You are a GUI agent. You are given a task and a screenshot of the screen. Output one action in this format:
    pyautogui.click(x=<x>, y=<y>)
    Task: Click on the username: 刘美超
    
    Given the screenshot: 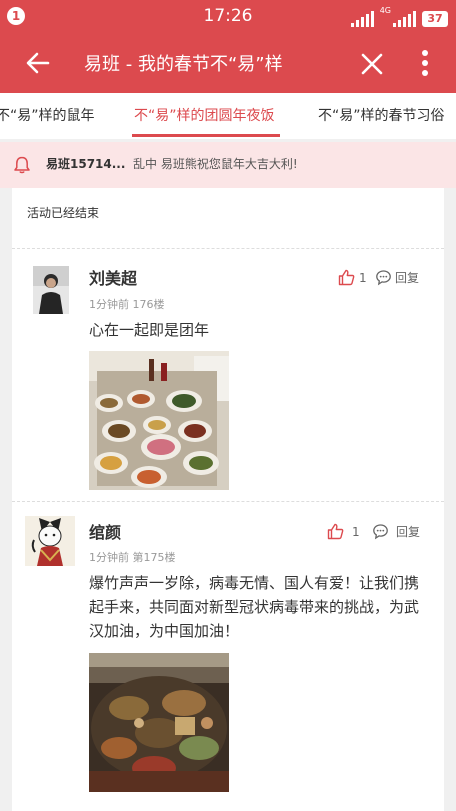 What is the action you would take?
    pyautogui.click(x=113, y=277)
    